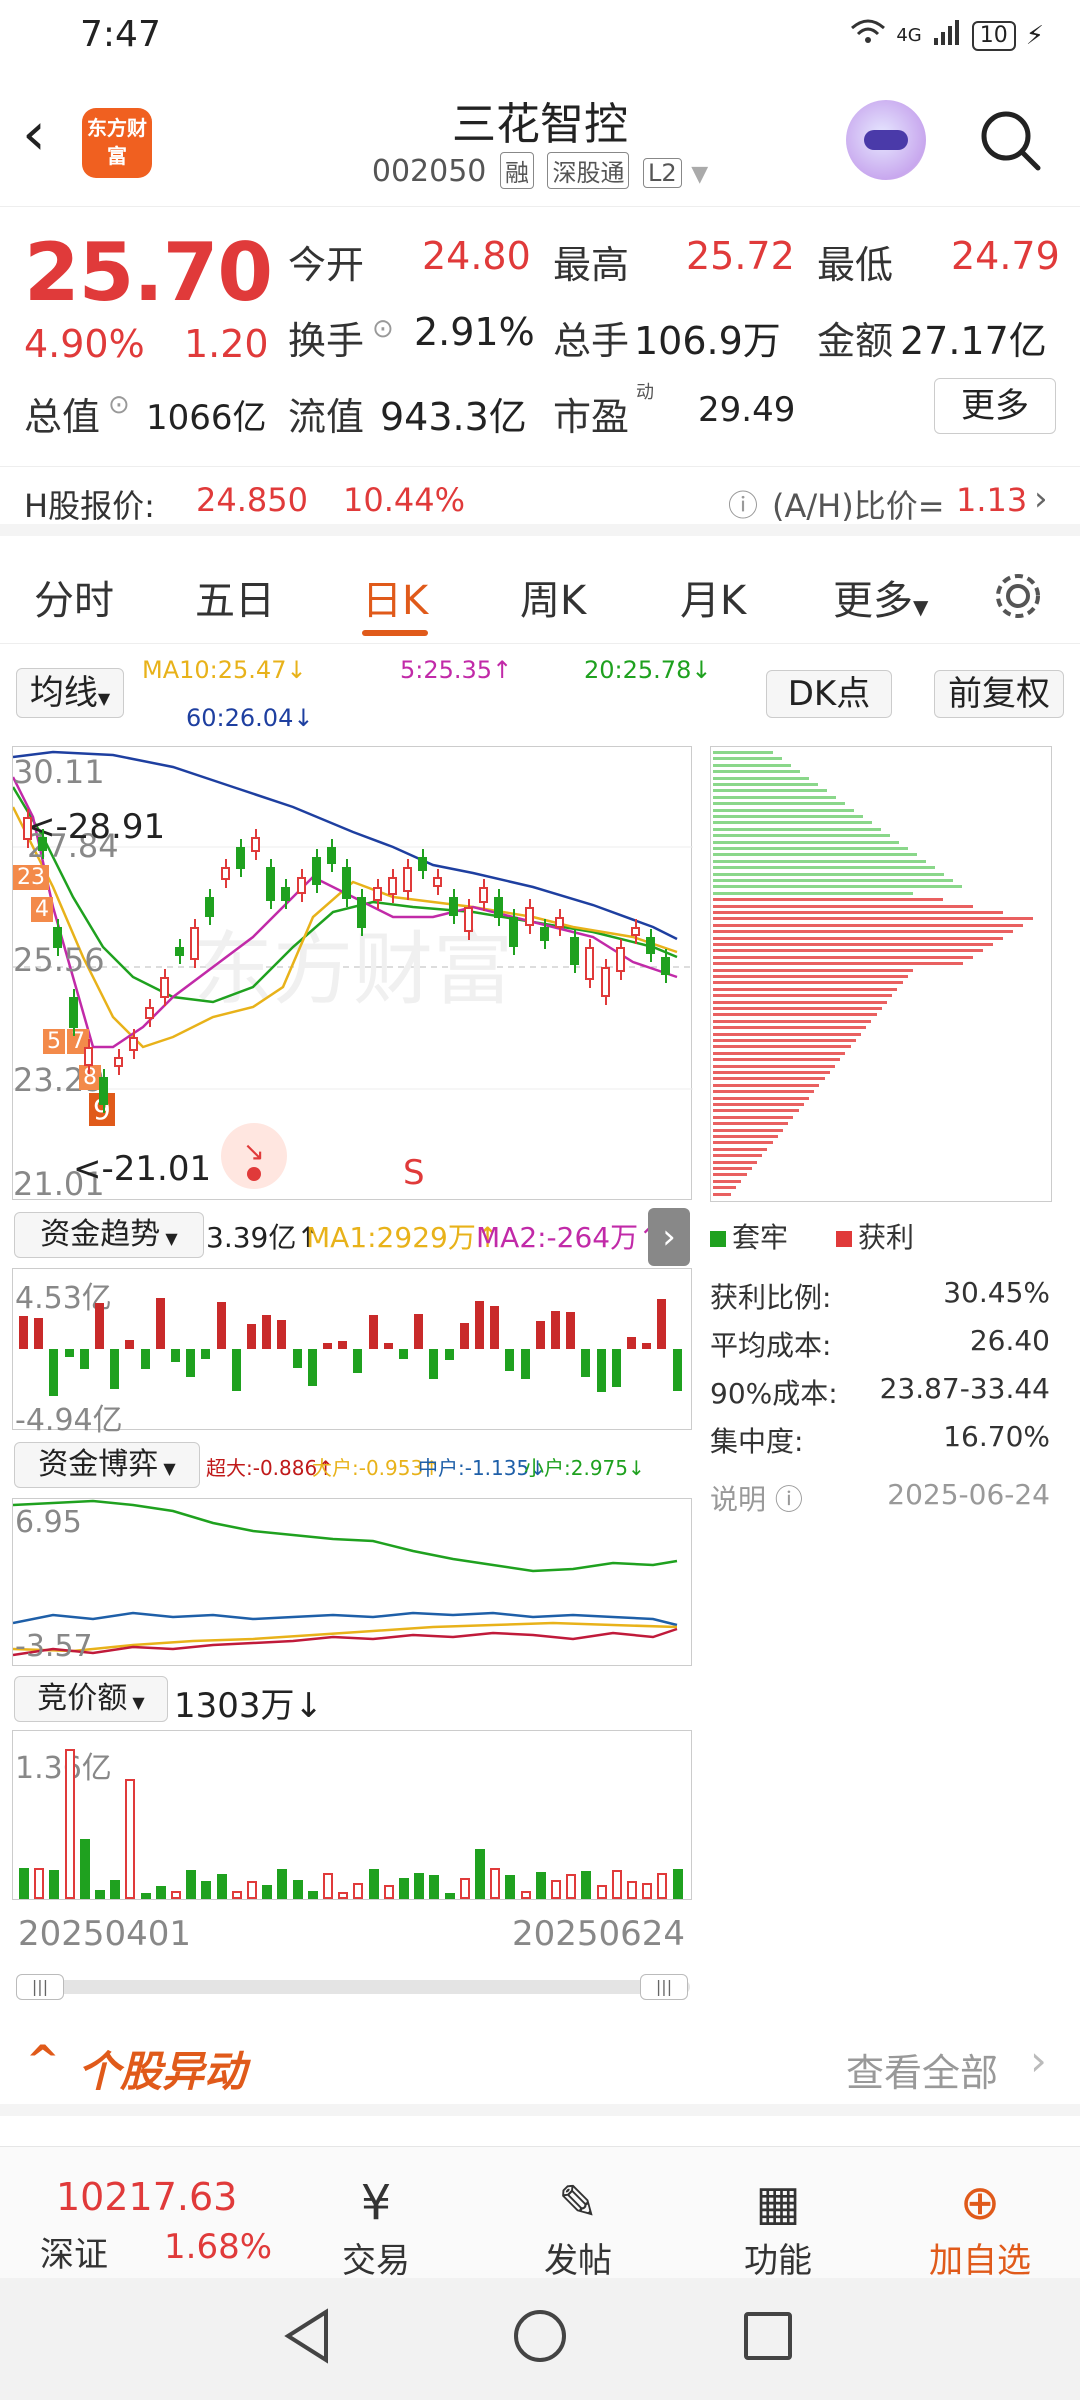 This screenshot has width=1080, height=2400. What do you see at coordinates (352, 1582) in the screenshot?
I see `fund-game-chart: 6.95 -3.57` at bounding box center [352, 1582].